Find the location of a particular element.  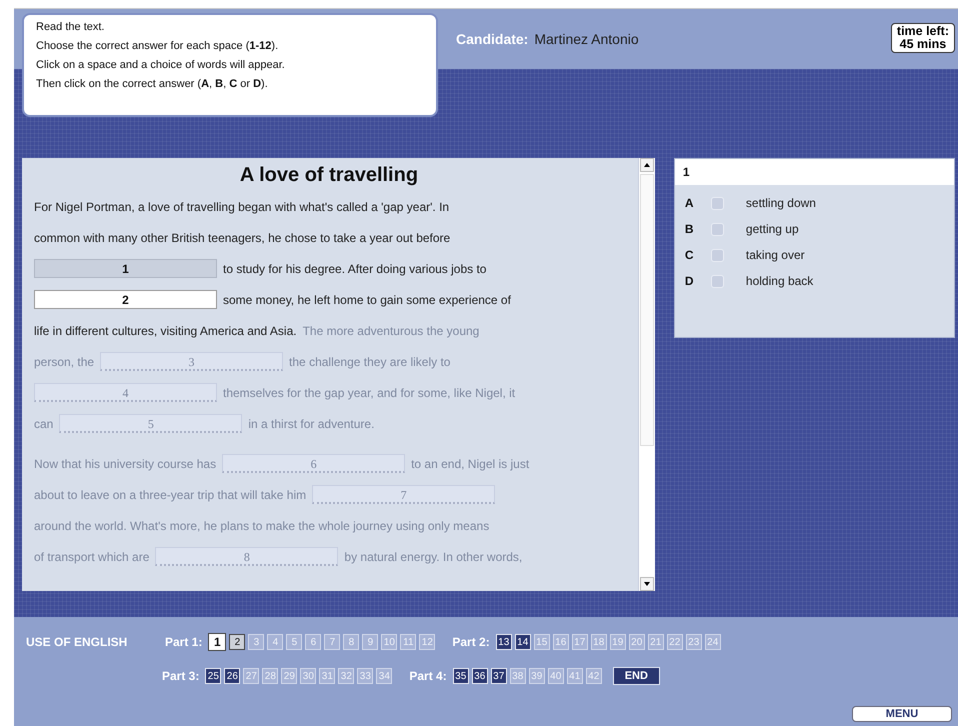

scrollbar is located at coordinates (646, 374).